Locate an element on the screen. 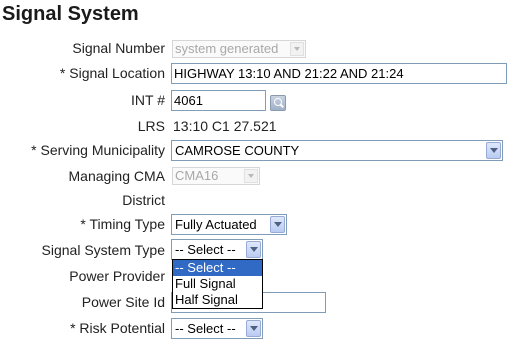 The width and height of the screenshot is (509, 341). dropdown-option: Full Signal is located at coordinates (217, 284).